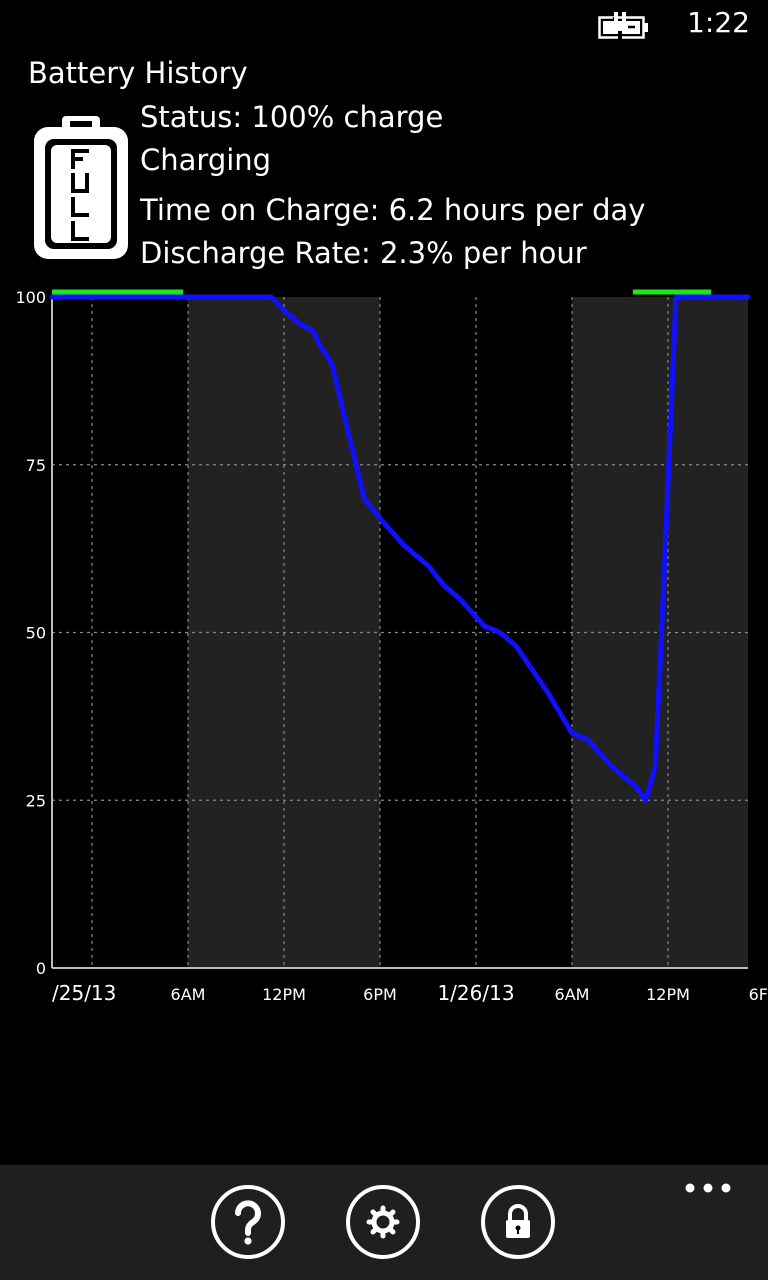 The height and width of the screenshot is (1280, 768). What do you see at coordinates (363, 253) in the screenshot?
I see `discharge-rate-text: Discharge Rate: 2.3% per hour` at bounding box center [363, 253].